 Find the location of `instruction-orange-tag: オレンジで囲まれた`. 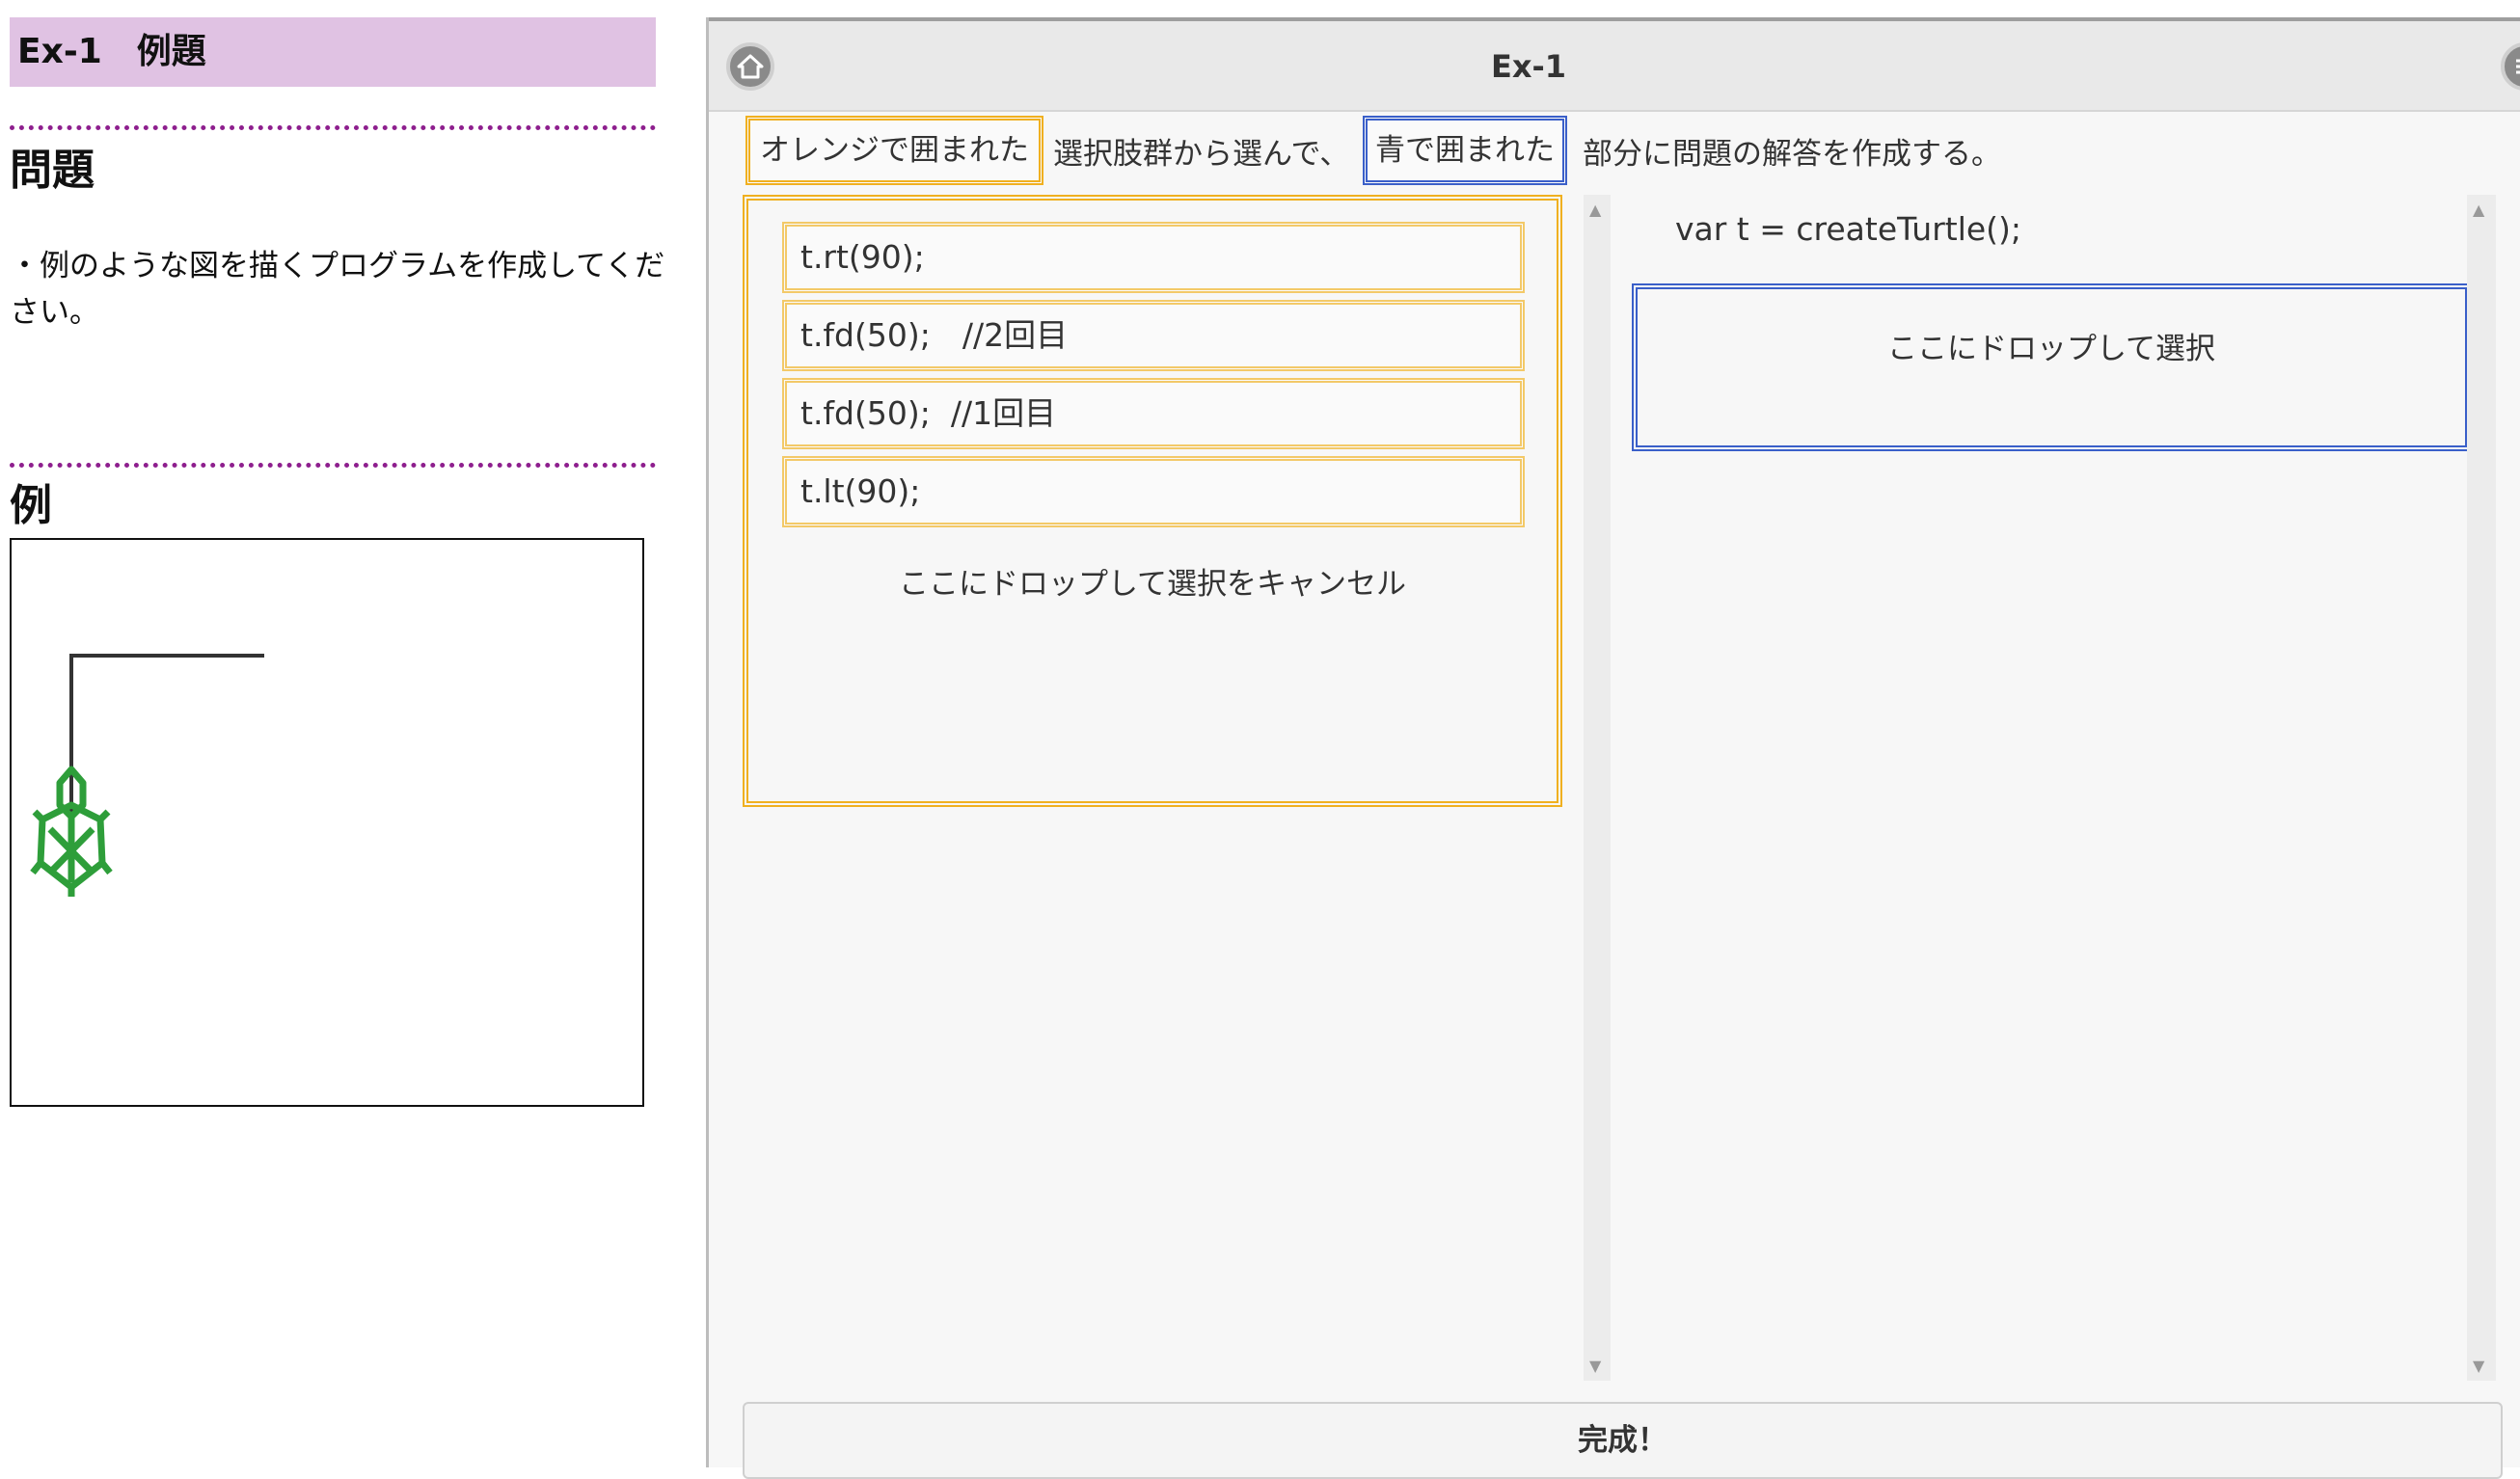

instruction-orange-tag: オレンジで囲まれた is located at coordinates (894, 150).